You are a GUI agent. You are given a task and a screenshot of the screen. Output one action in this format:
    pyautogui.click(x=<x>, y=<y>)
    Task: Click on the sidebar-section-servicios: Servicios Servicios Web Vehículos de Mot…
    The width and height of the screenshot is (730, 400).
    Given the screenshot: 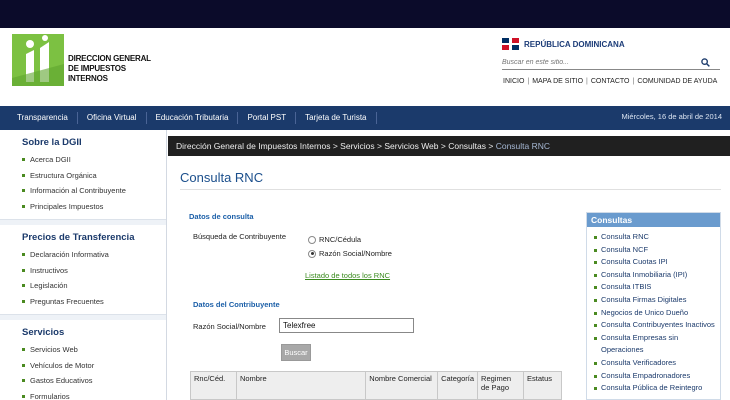 What is the action you would take?
    pyautogui.click(x=83, y=360)
    